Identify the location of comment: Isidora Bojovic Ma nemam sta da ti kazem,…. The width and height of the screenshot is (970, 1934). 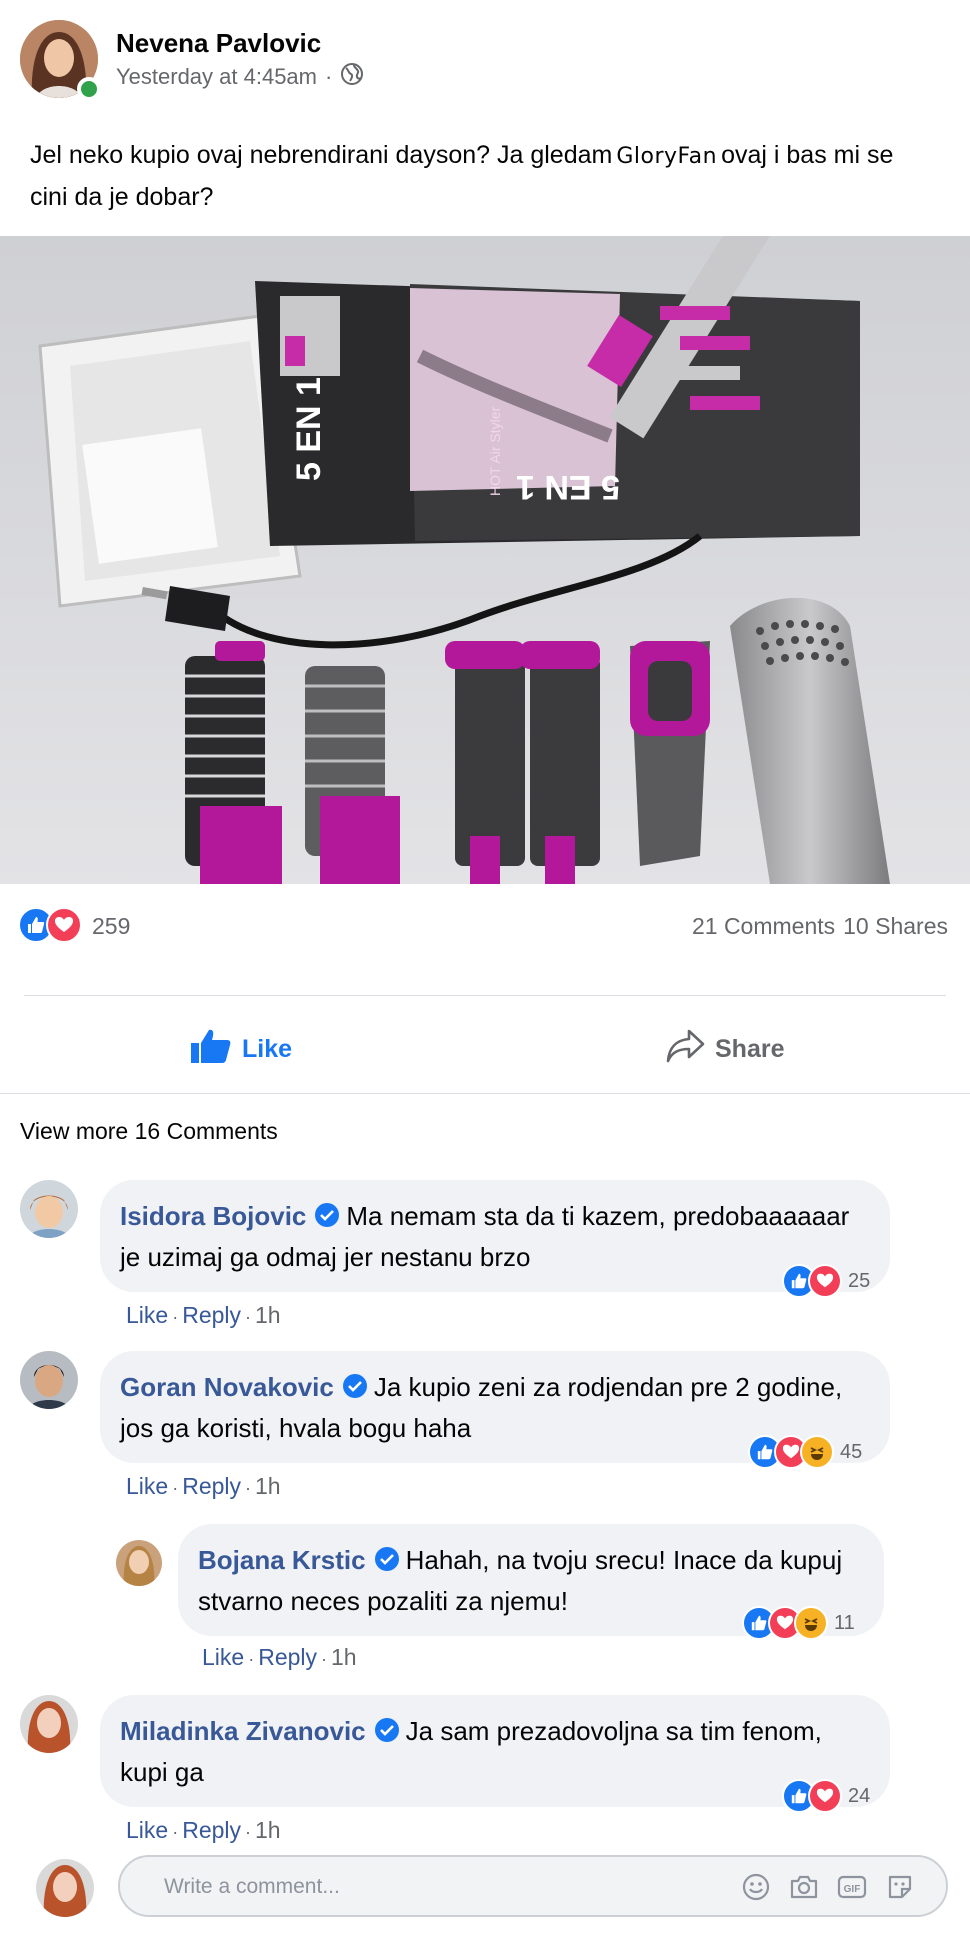
(485, 1255).